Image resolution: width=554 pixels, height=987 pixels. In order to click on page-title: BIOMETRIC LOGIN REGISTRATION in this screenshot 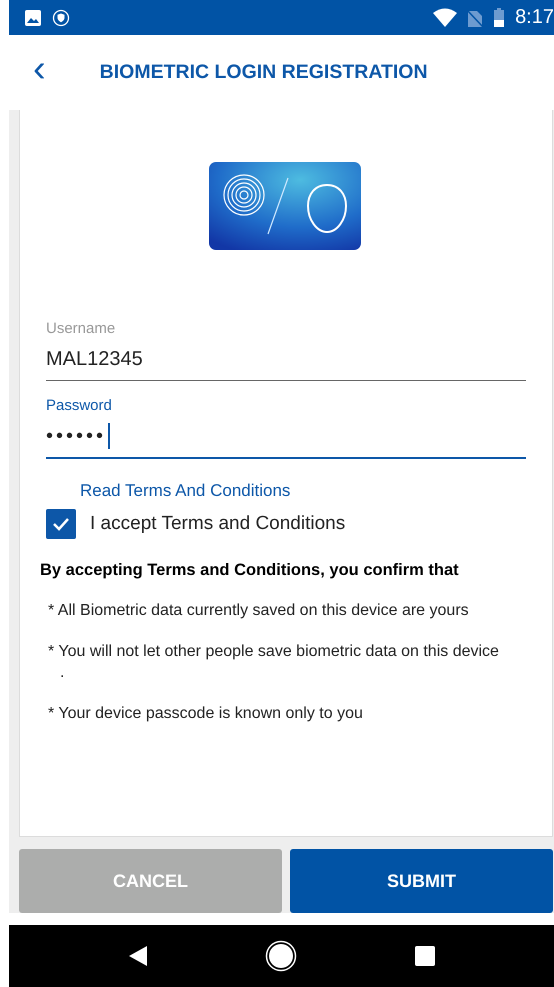, I will do `click(264, 72)`.